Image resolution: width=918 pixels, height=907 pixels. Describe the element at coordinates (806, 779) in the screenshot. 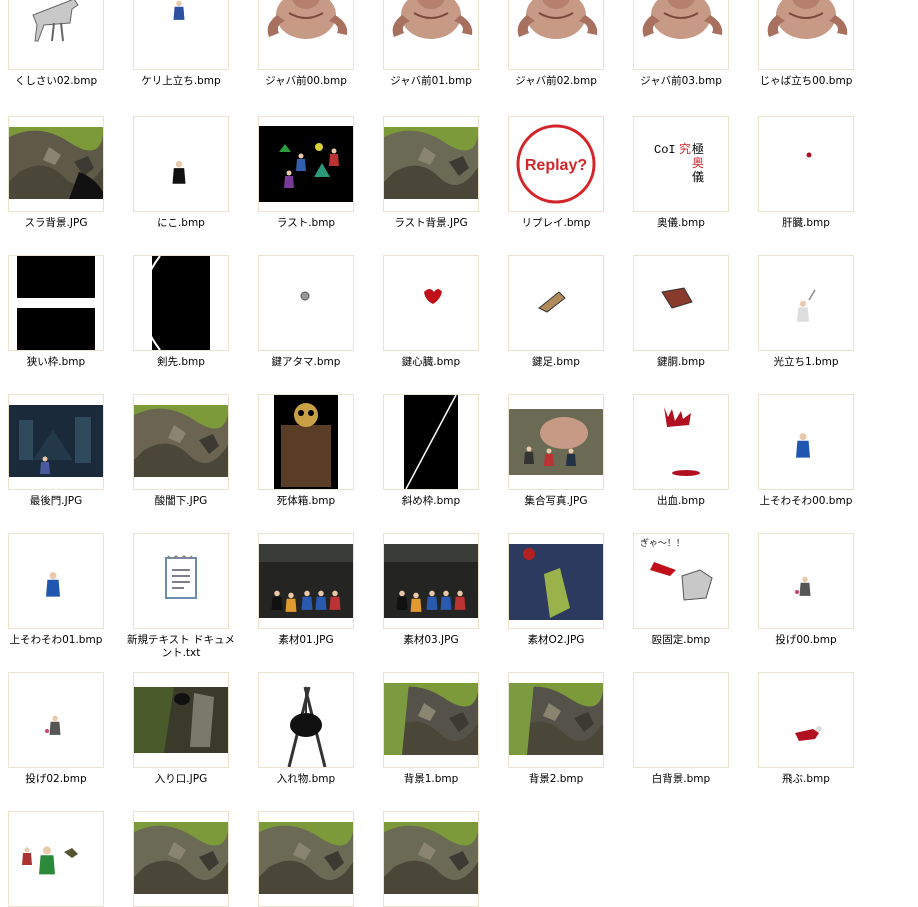

I see `file-name-label: 飛ぶ.bmp` at that location.